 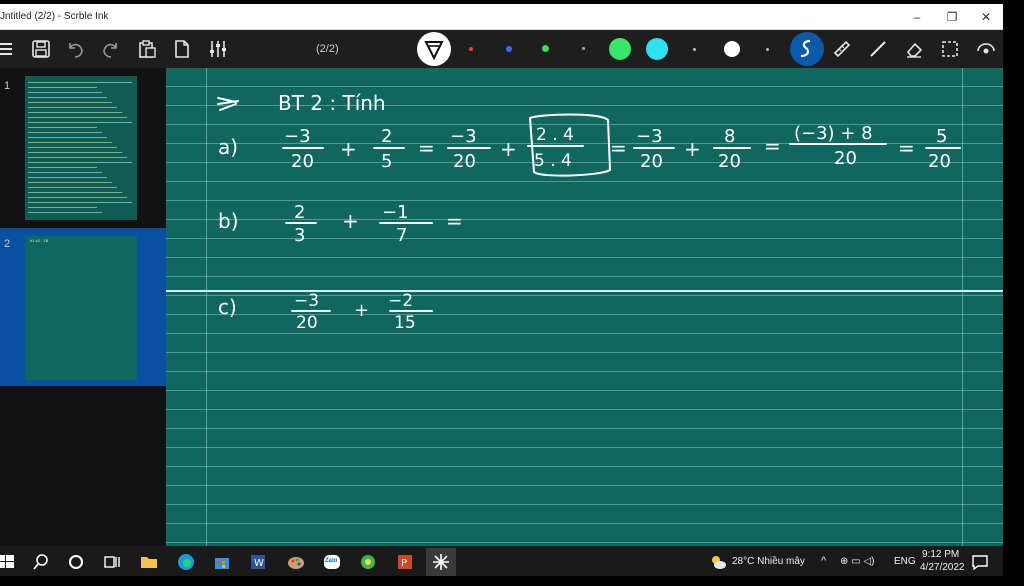 What do you see at coordinates (649, 136) in the screenshot?
I see `a-num5: −3` at bounding box center [649, 136].